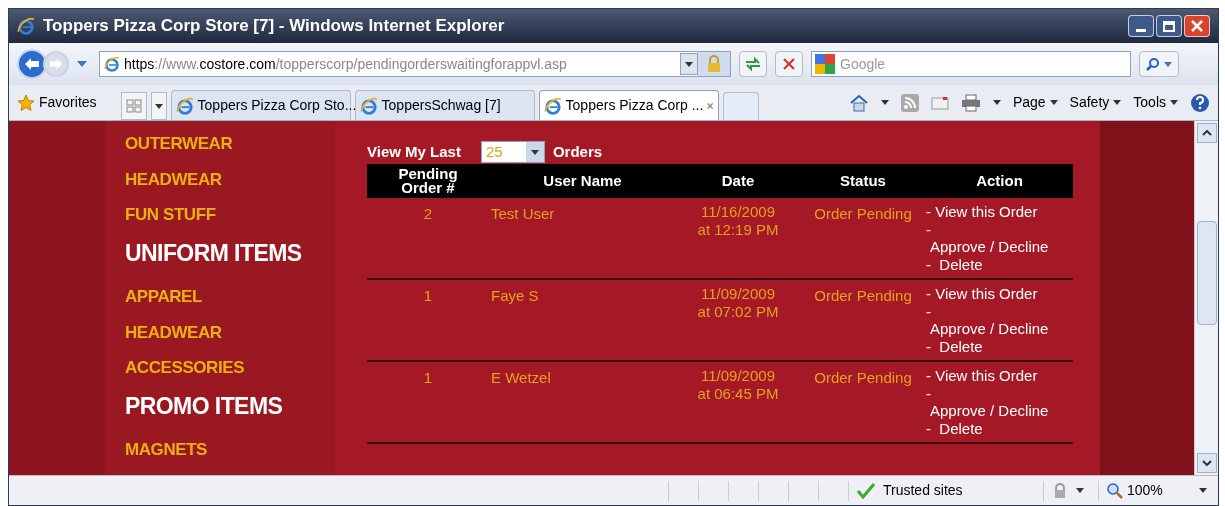 The width and height of the screenshot is (1225, 506). What do you see at coordinates (345, 64) in the screenshot?
I see `url-text: https://www.costore.com/topperscorp/pendingorderswaitingforappvl.asp` at bounding box center [345, 64].